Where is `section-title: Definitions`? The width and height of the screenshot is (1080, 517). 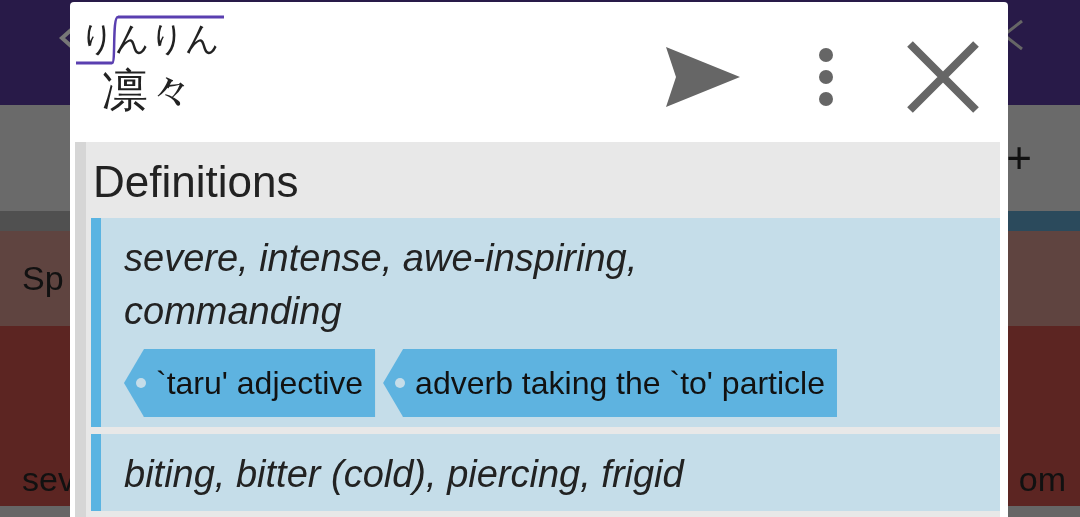
section-title: Definitions is located at coordinates (196, 182).